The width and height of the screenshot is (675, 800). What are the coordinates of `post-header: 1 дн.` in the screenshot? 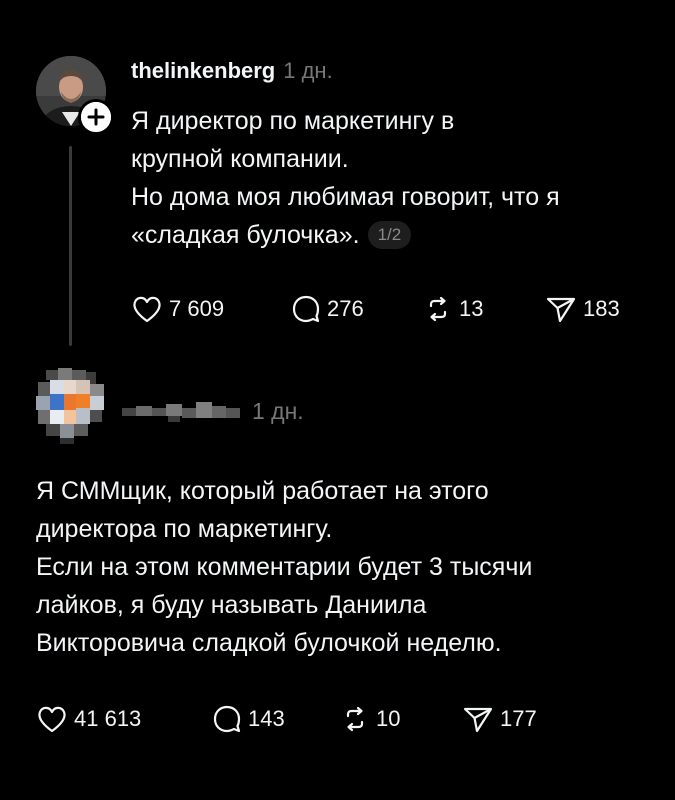 It's located at (211, 411).